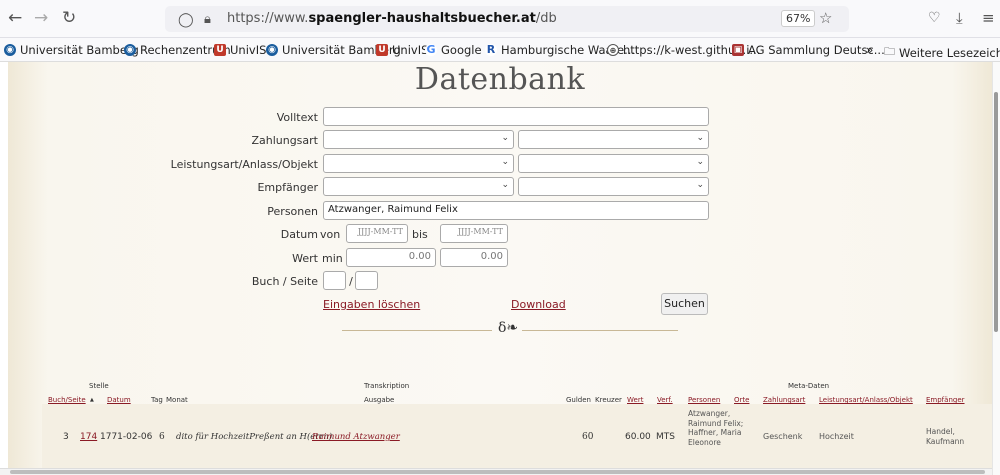 This screenshot has width=1000, height=475. What do you see at coordinates (613, 163) in the screenshot?
I see `leistungsart-select-2: ⌄` at bounding box center [613, 163].